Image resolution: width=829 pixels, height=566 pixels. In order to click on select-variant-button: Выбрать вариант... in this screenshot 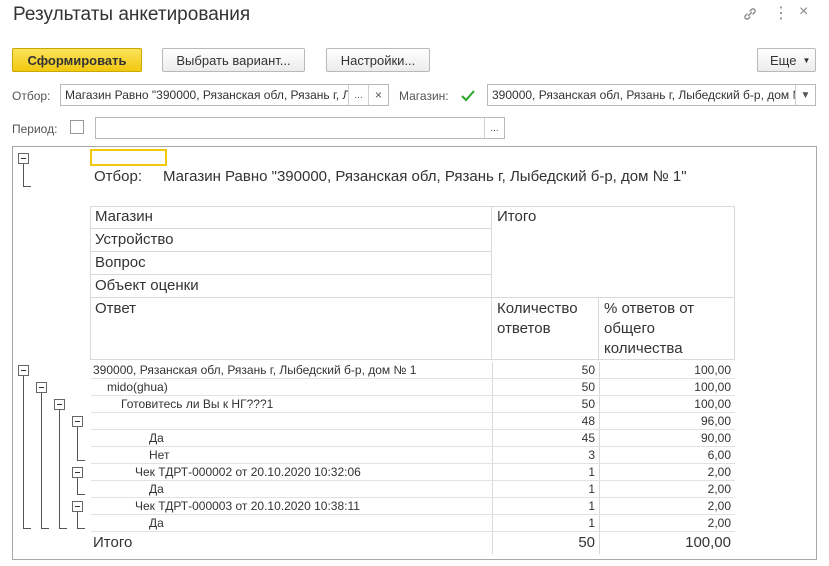, I will do `click(233, 60)`.